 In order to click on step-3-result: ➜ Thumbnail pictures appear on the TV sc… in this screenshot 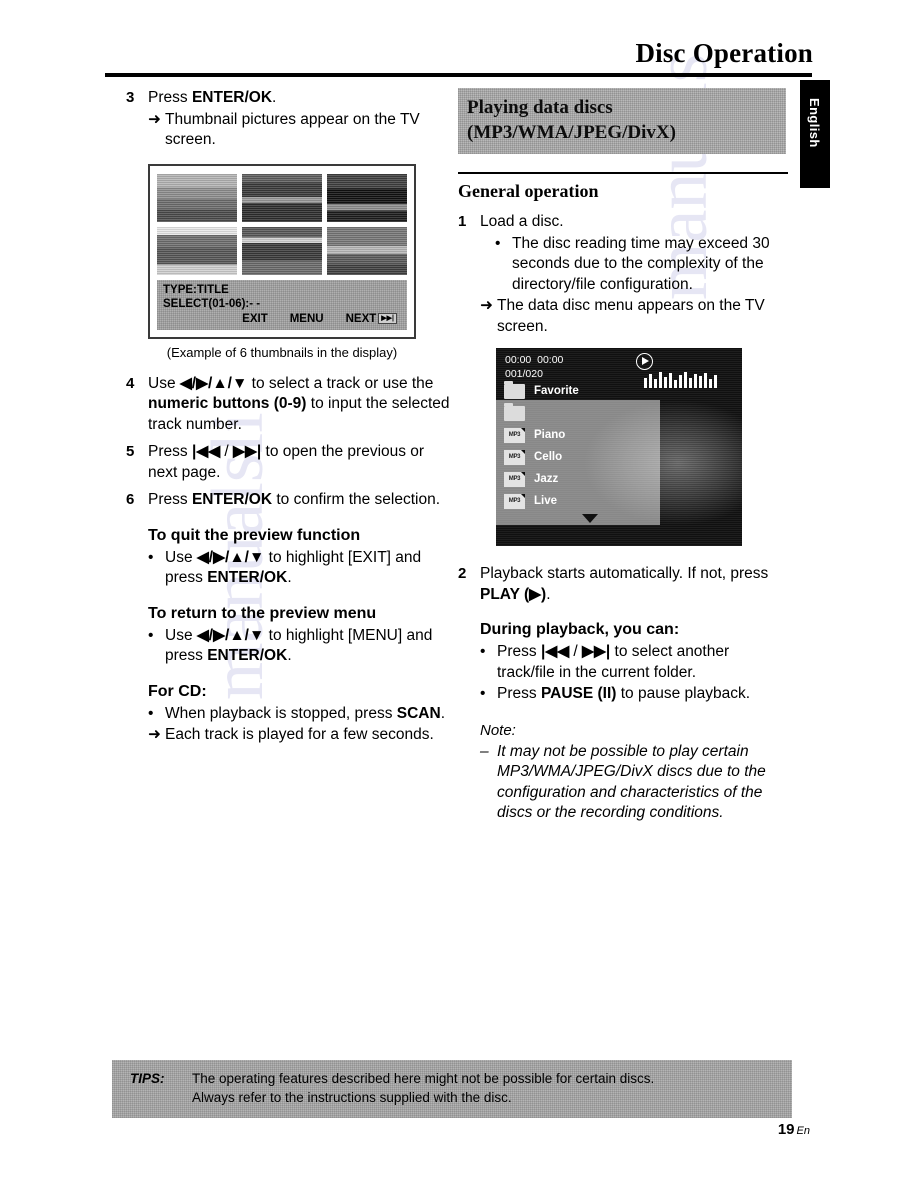, I will do `click(302, 130)`.